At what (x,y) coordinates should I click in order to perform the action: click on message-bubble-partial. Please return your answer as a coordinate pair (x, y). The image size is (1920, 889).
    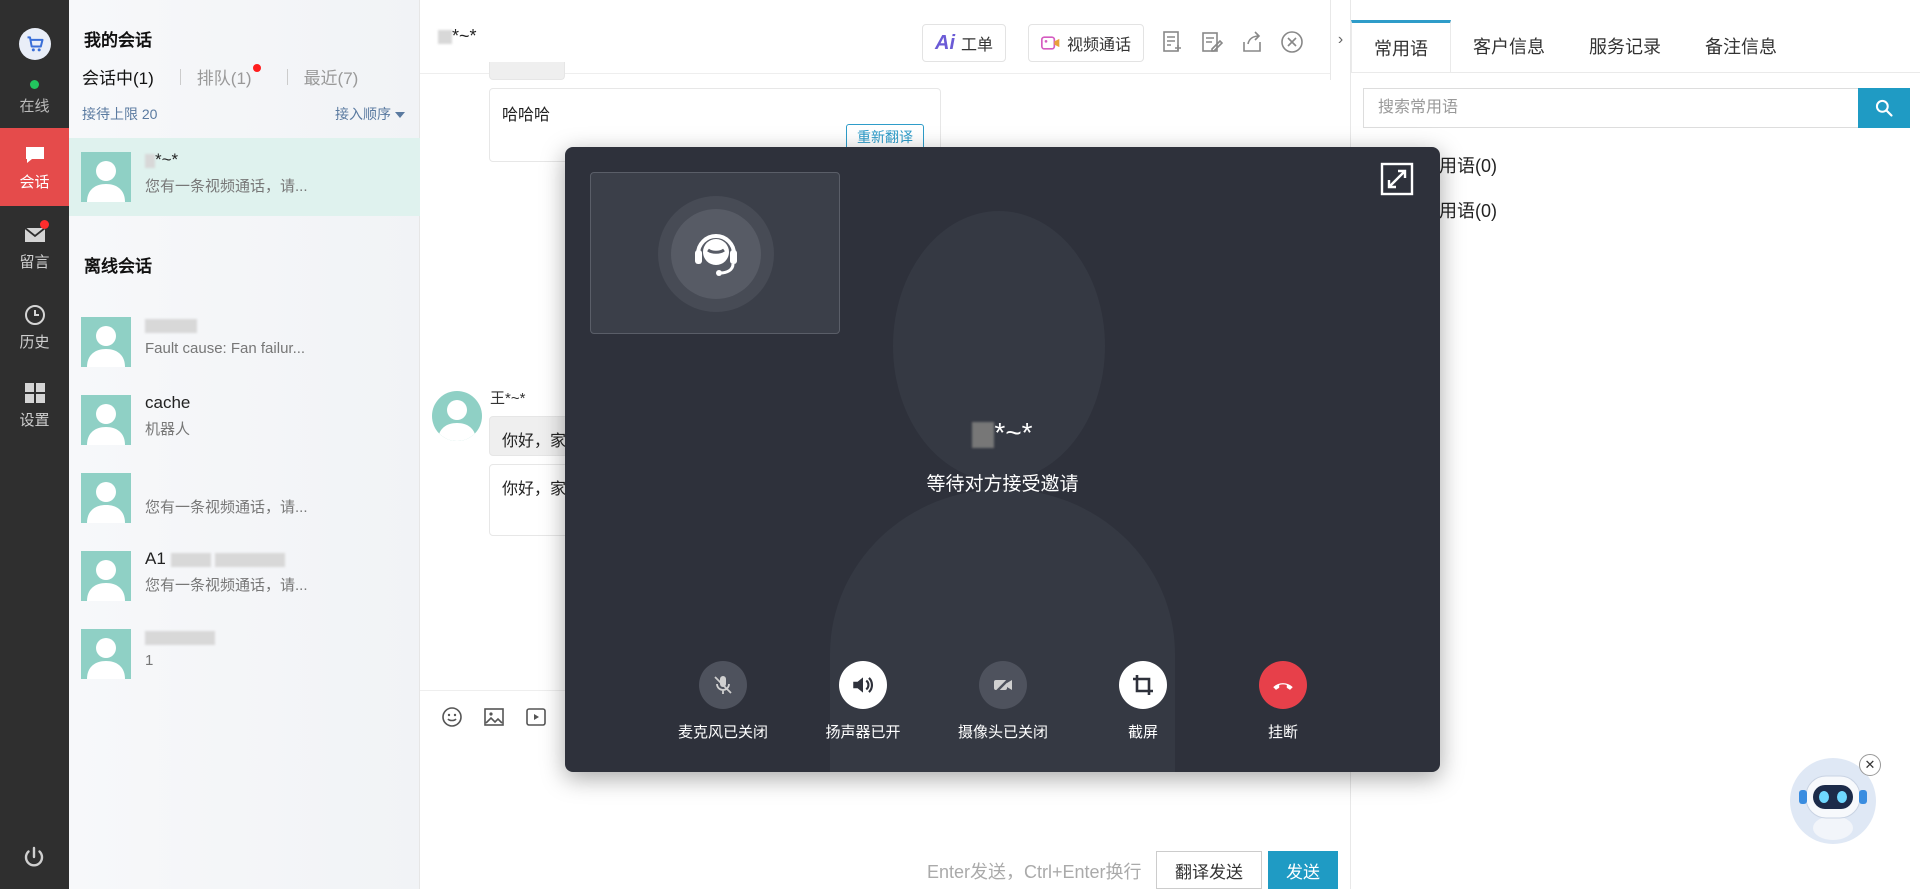
    Looking at the image, I should click on (527, 71).